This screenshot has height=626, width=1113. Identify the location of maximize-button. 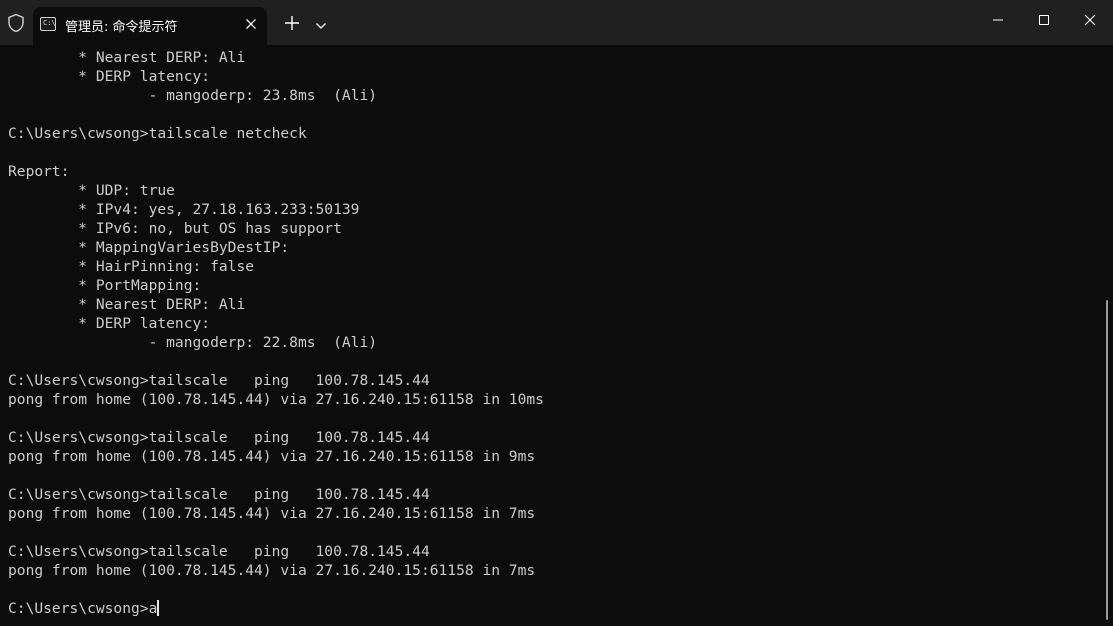
(1044, 20).